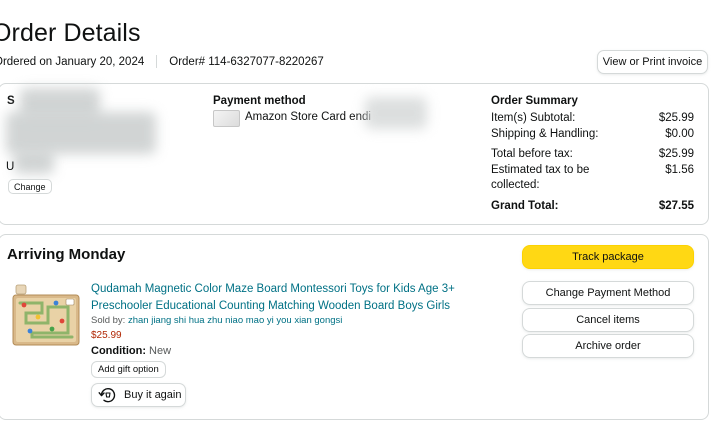 This screenshot has width=720, height=433. Describe the element at coordinates (118, 351) in the screenshot. I see `condition-label: Condition:` at that location.